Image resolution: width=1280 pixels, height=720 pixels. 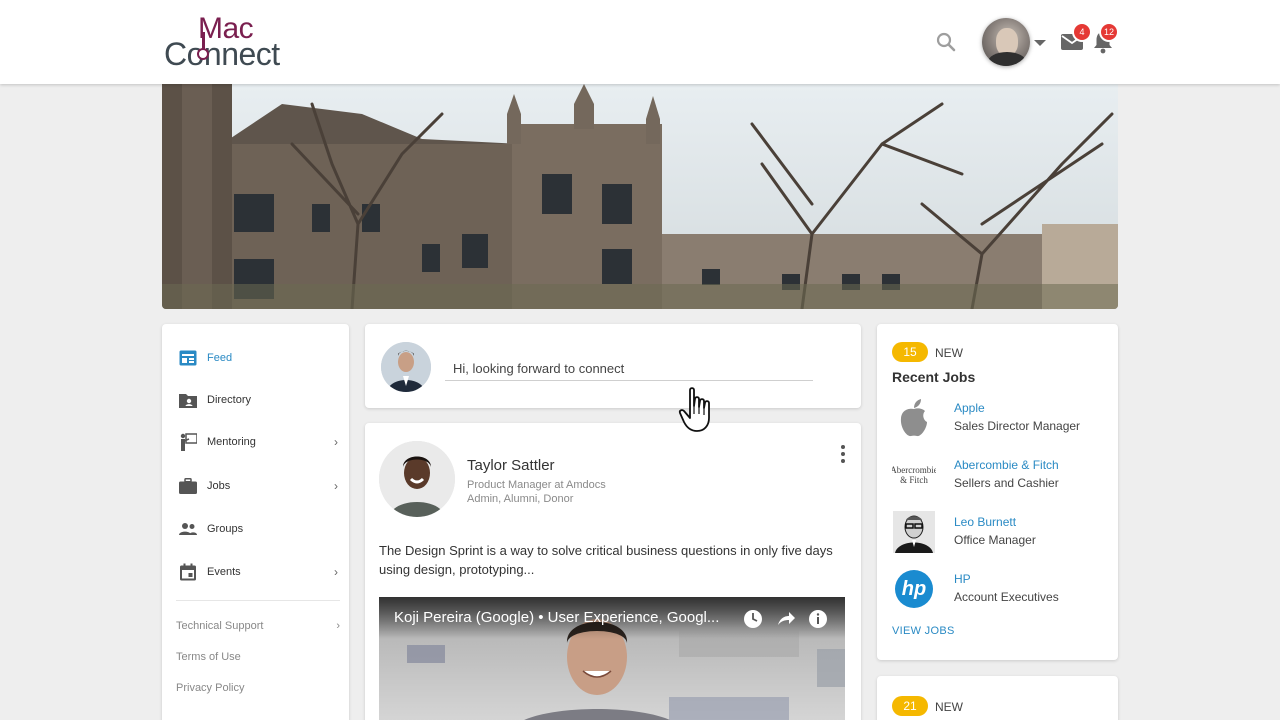 I want to click on footer-link-label: Technical Support, so click(x=220, y=626).